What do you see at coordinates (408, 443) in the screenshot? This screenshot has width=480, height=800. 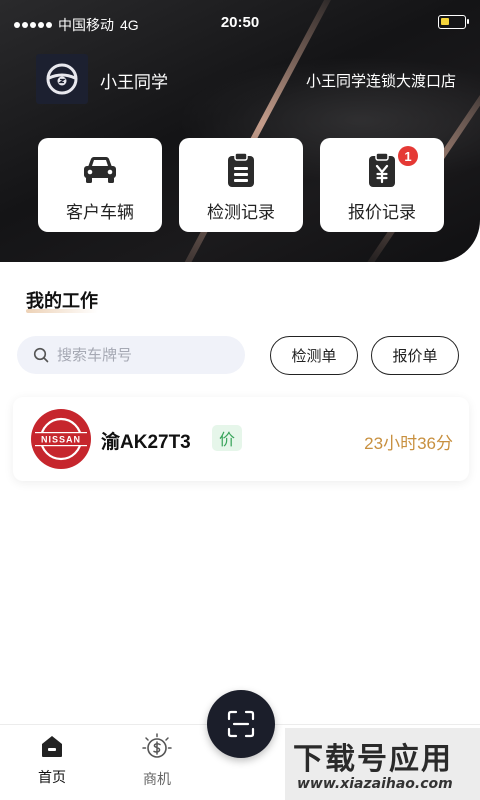 I see `elapsed-time: 23小时36分` at bounding box center [408, 443].